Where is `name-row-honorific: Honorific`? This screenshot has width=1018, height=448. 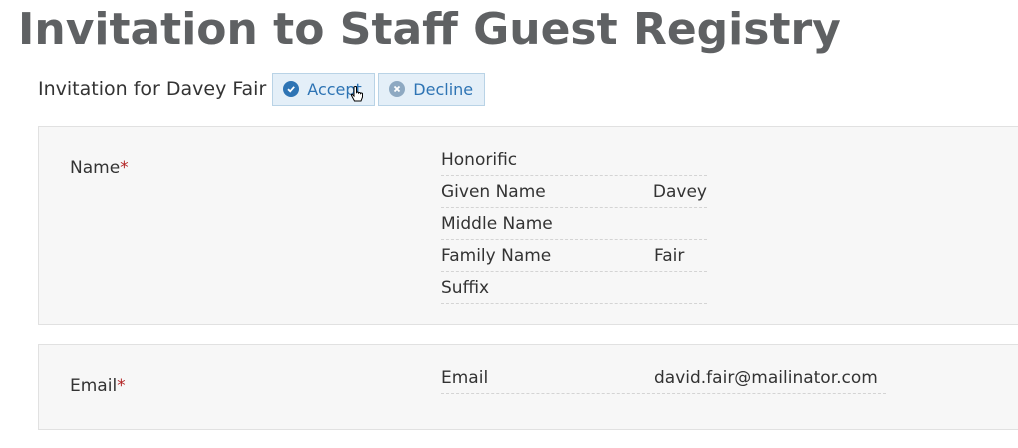 name-row-honorific: Honorific is located at coordinates (574, 160).